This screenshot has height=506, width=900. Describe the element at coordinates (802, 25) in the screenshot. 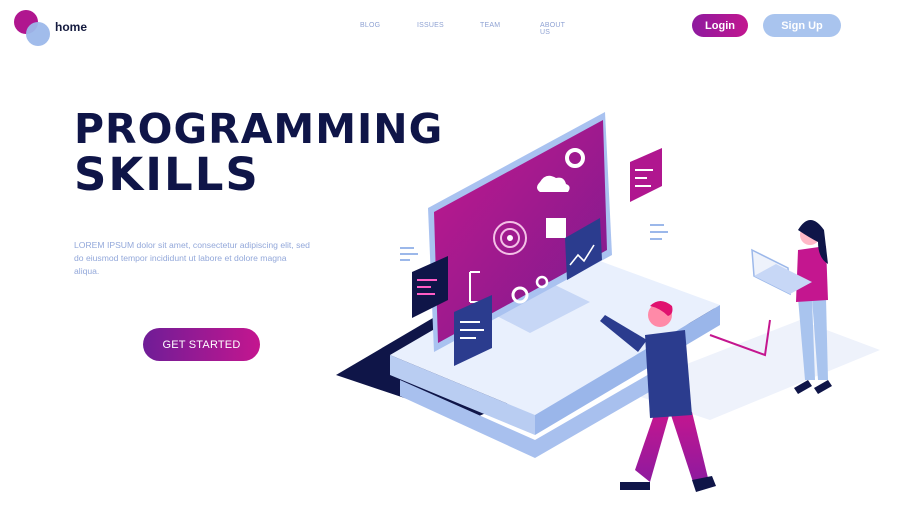

I see `signup-button: Sign Up` at that location.